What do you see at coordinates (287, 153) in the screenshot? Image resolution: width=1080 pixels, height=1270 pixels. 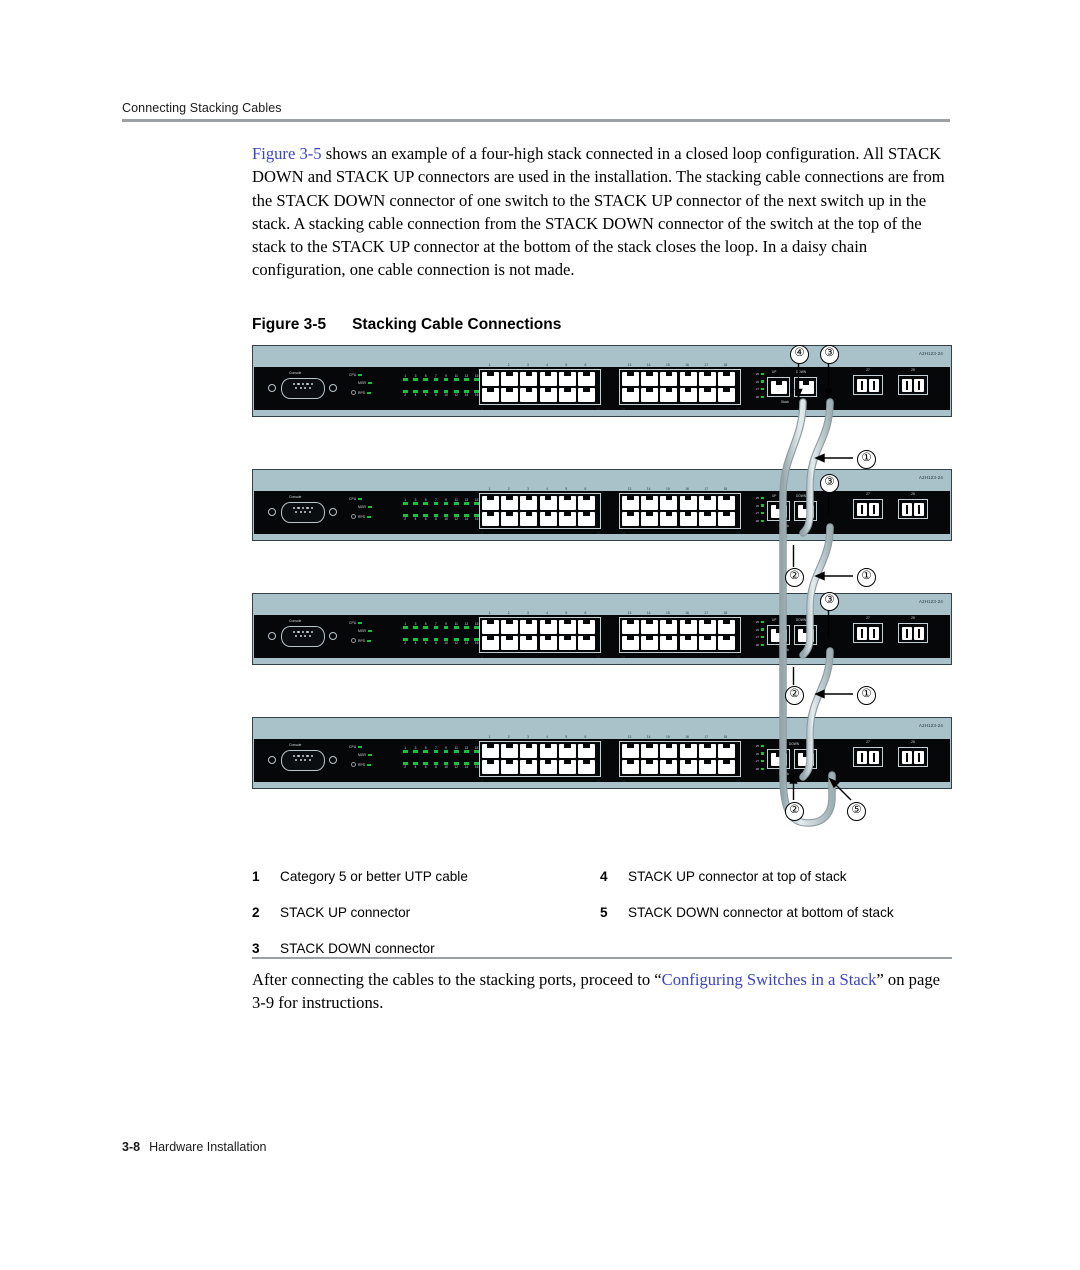 I see `figure-cross-reference-link: Figure 3-5` at bounding box center [287, 153].